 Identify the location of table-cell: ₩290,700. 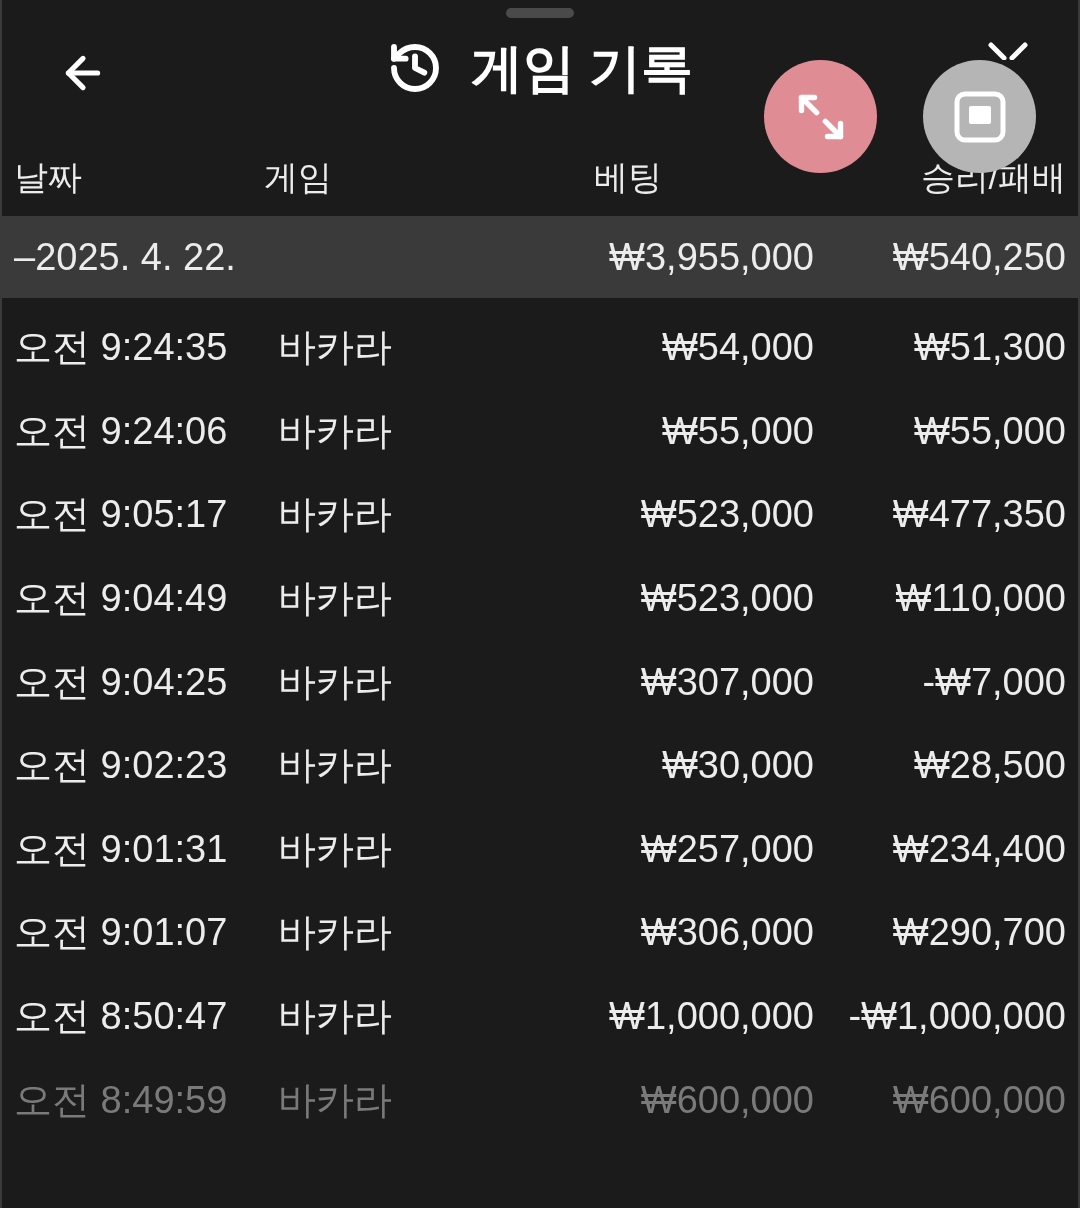
(979, 932).